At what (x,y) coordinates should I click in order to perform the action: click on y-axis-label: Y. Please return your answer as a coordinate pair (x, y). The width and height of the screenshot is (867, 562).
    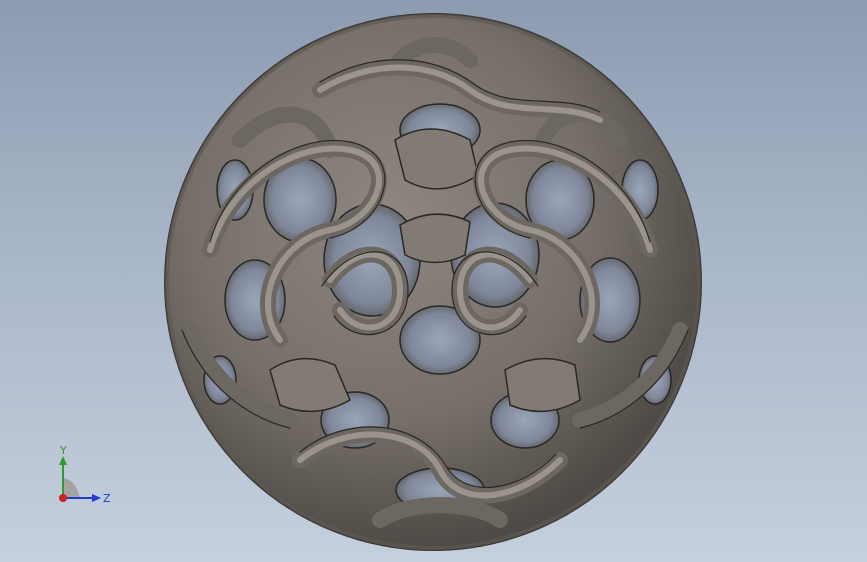
    Looking at the image, I should click on (63, 450).